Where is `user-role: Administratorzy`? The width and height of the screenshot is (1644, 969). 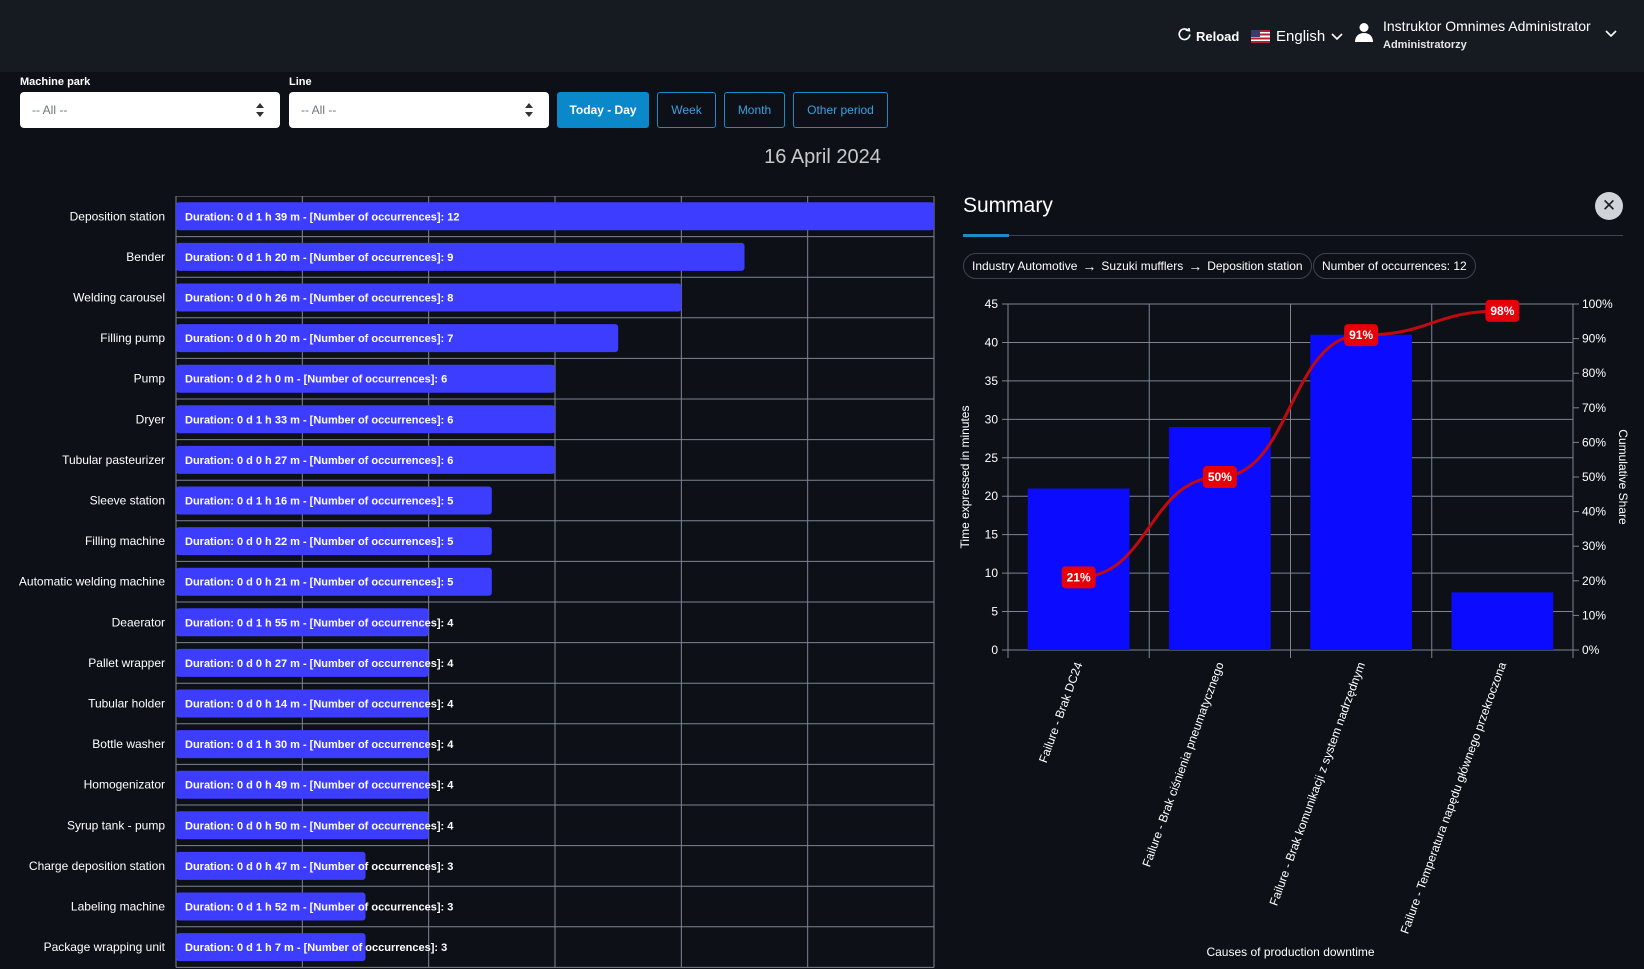 user-role: Administratorzy is located at coordinates (1425, 44).